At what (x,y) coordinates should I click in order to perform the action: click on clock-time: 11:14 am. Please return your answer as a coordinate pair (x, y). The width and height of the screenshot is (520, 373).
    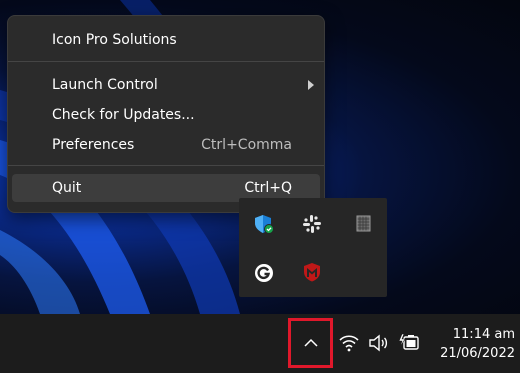
    Looking at the image, I should click on (483, 334).